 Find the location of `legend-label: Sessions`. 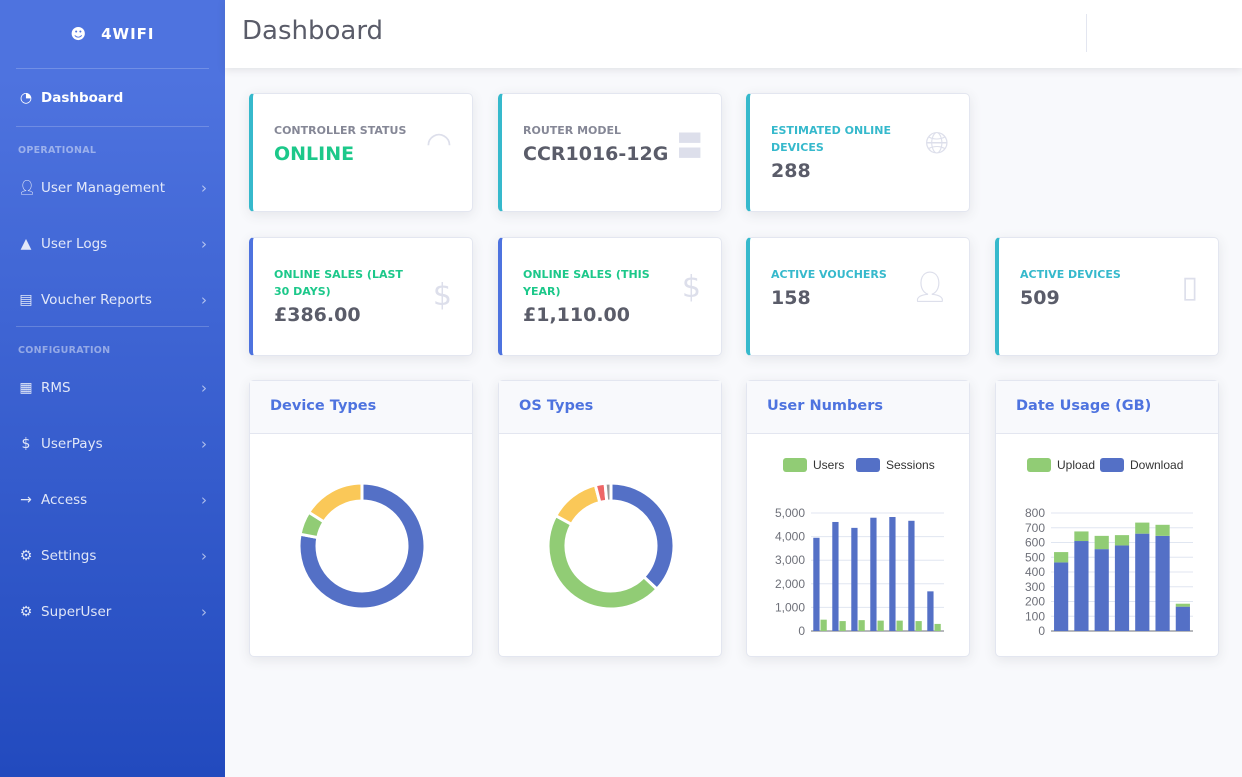

legend-label: Sessions is located at coordinates (910, 465).